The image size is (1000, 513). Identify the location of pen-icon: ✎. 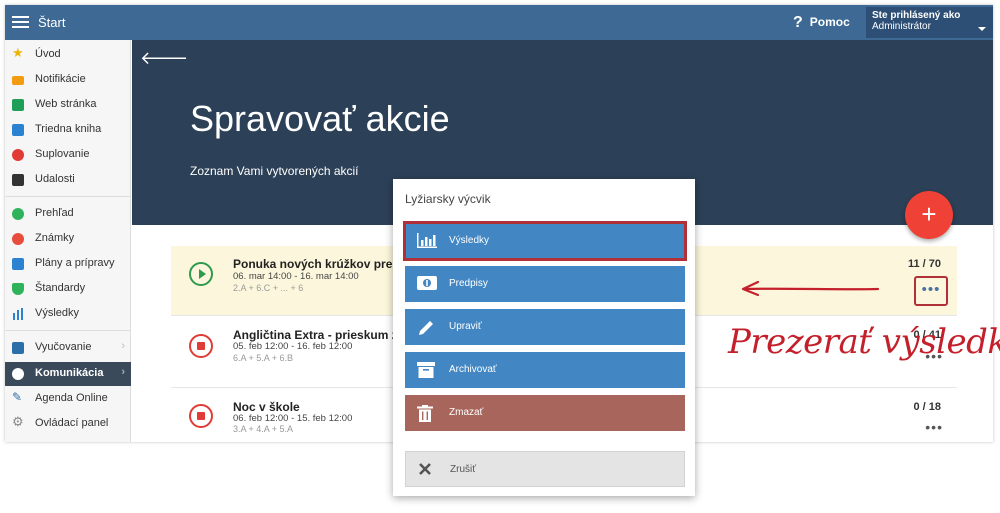
(17, 397).